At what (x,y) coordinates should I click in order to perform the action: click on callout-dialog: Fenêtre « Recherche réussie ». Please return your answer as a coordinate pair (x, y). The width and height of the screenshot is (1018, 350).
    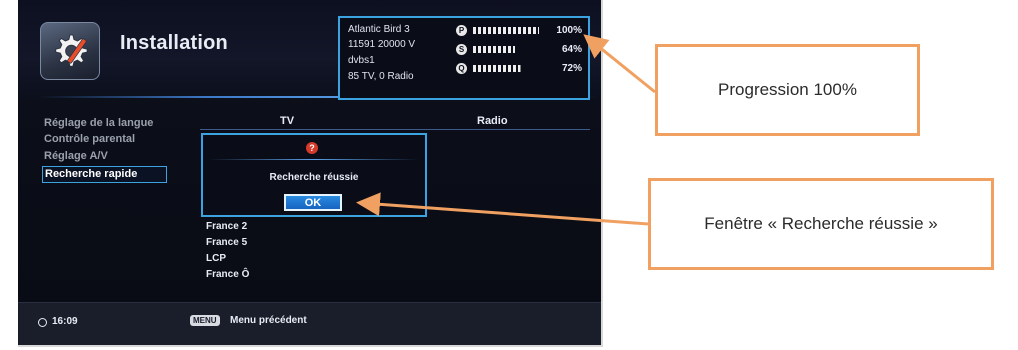
    Looking at the image, I should click on (821, 224).